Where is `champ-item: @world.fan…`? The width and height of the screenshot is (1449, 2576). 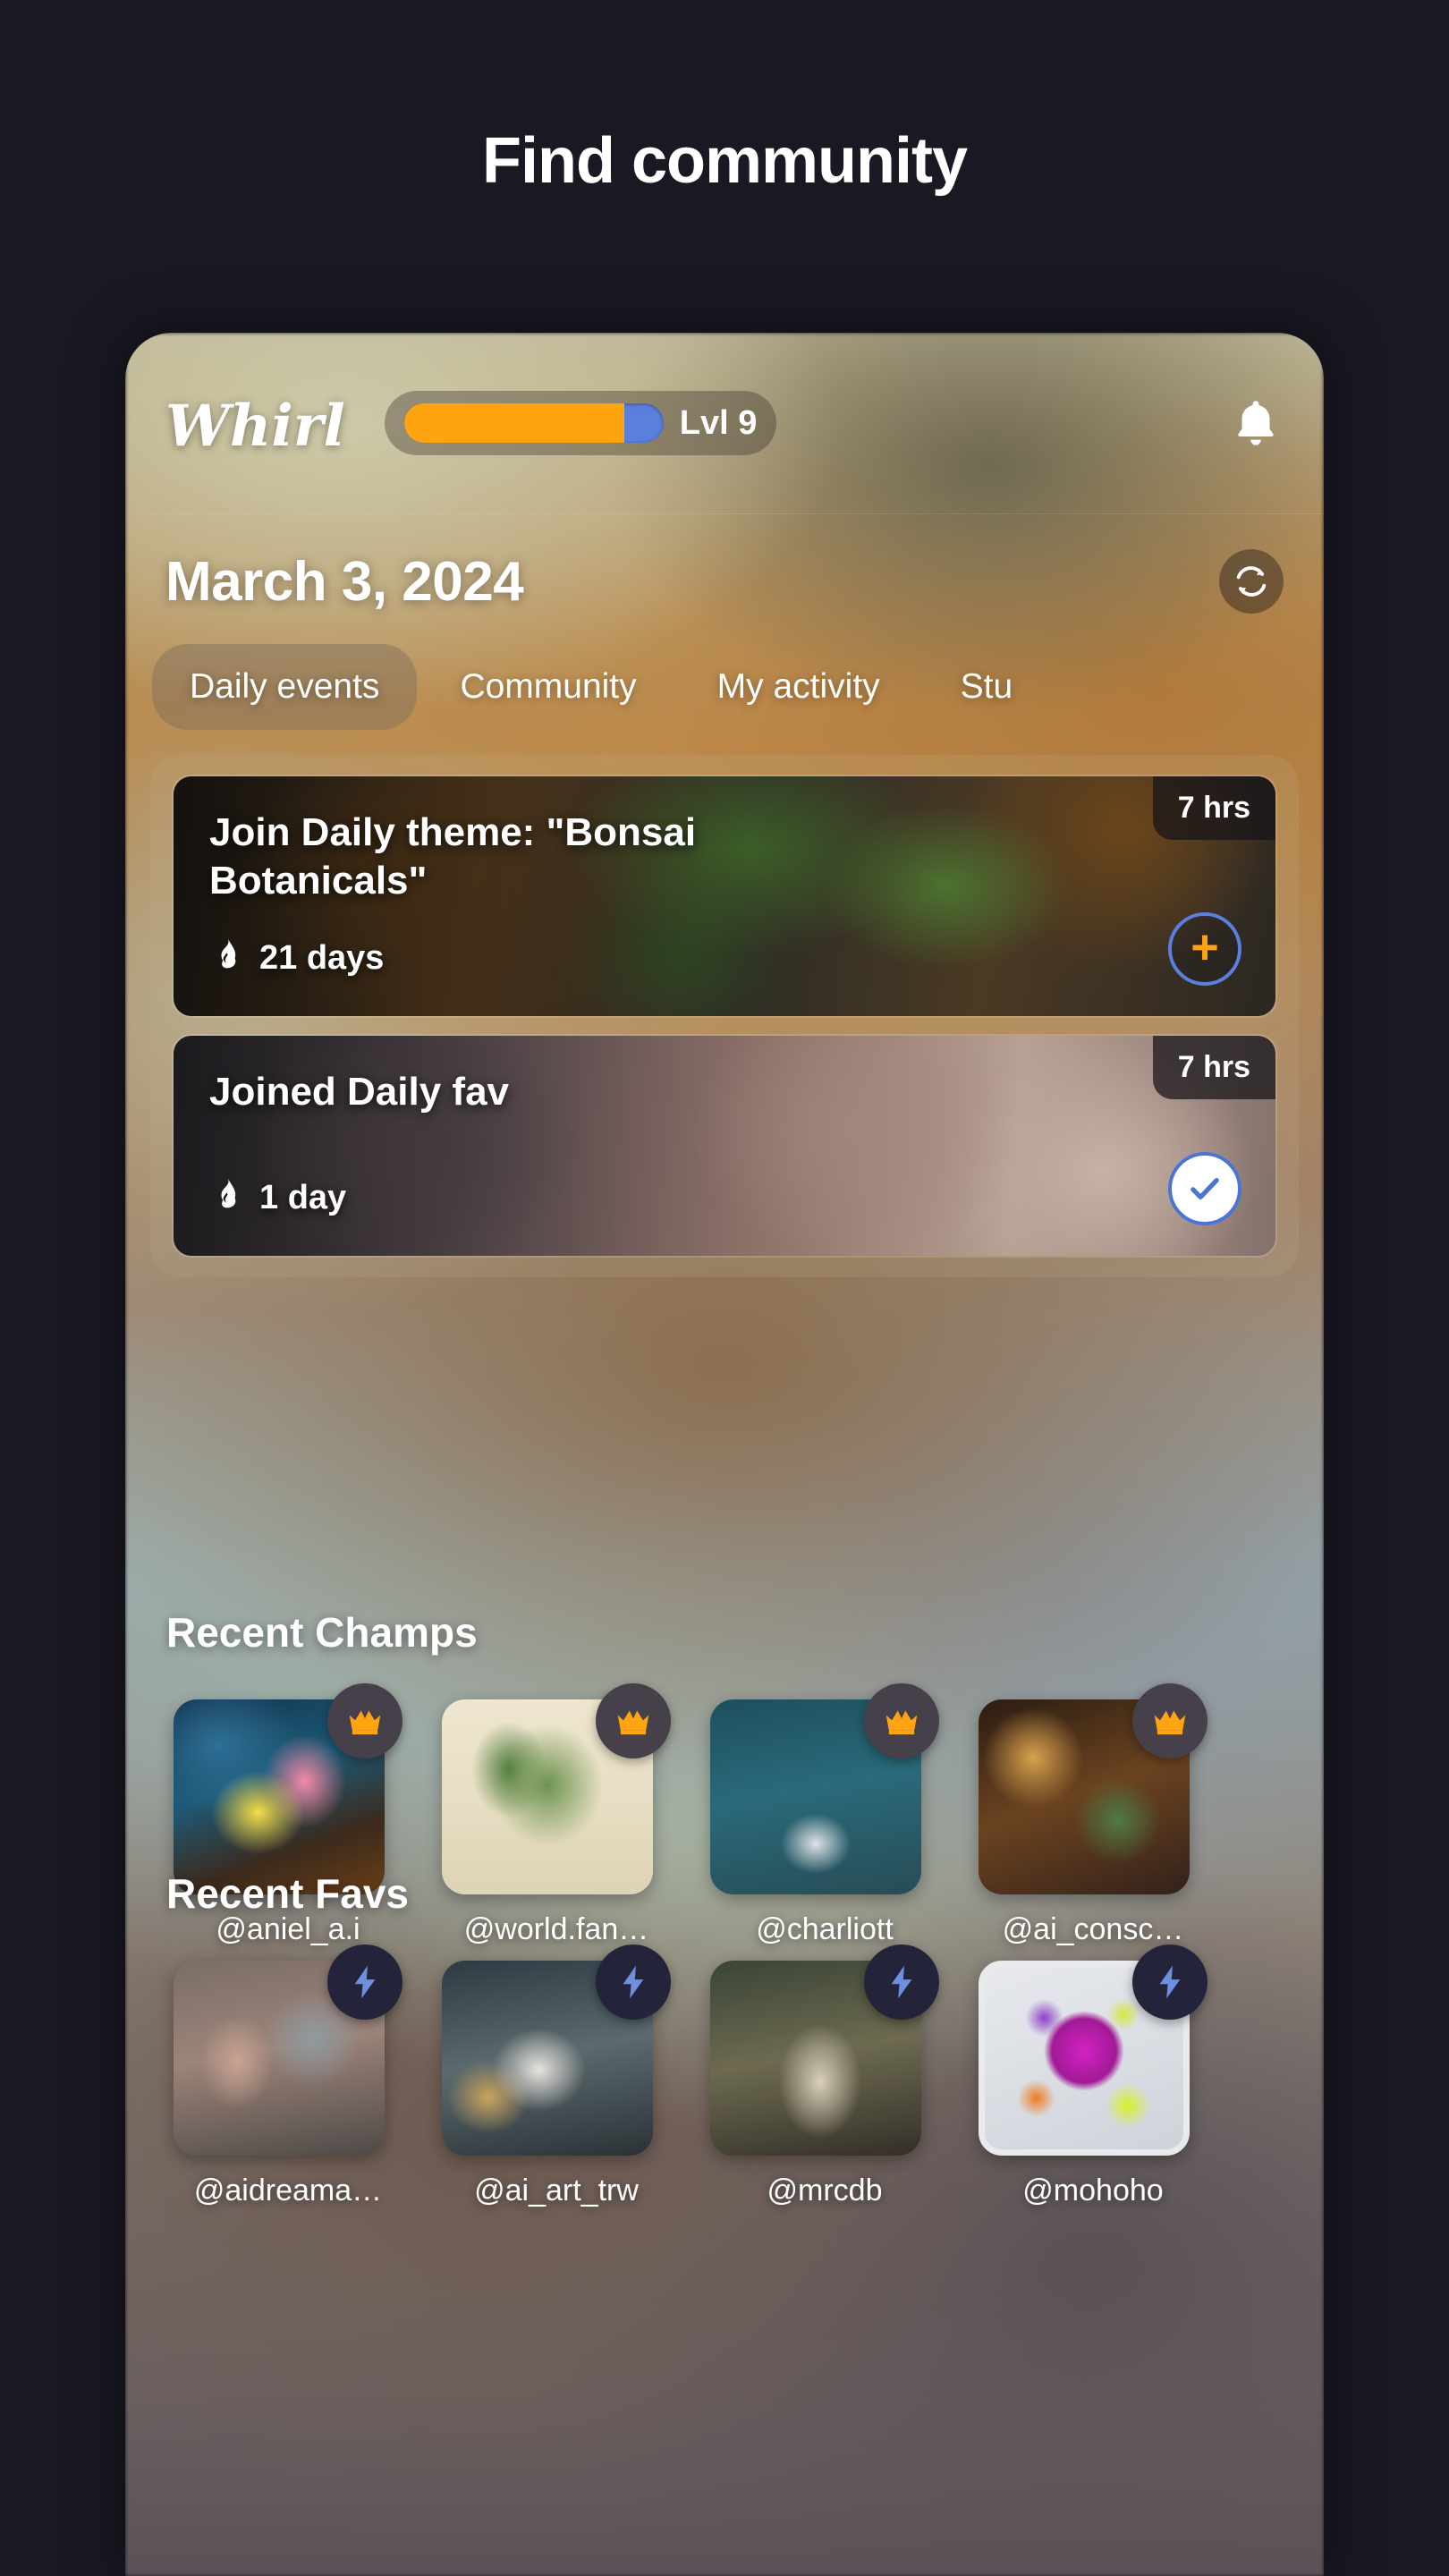 champ-item: @world.fan… is located at coordinates (556, 1815).